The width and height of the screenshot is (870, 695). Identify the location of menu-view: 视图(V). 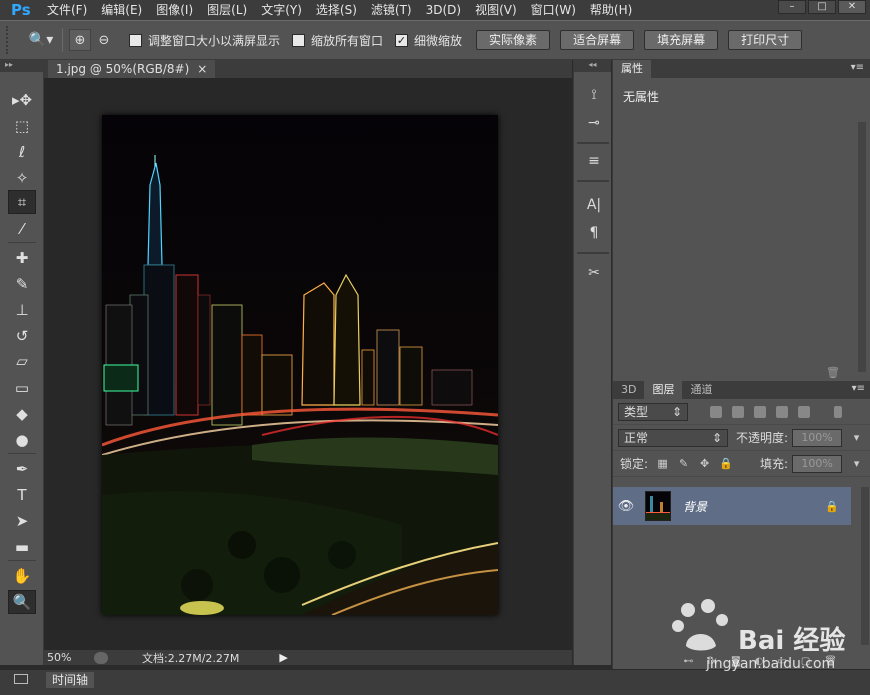
(496, 10).